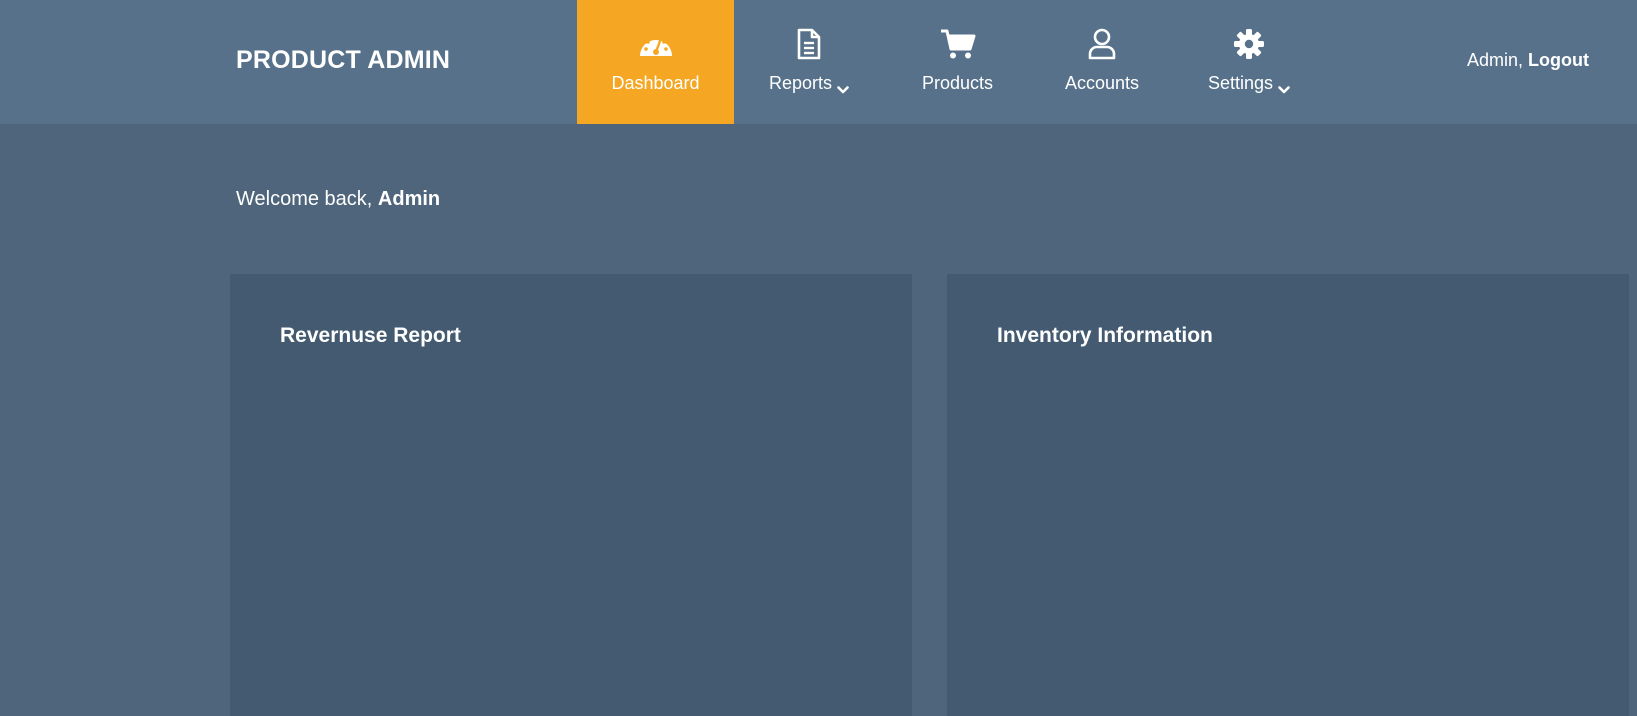 The height and width of the screenshot is (716, 1637). I want to click on nav-item-reports: Reports, so click(809, 62).